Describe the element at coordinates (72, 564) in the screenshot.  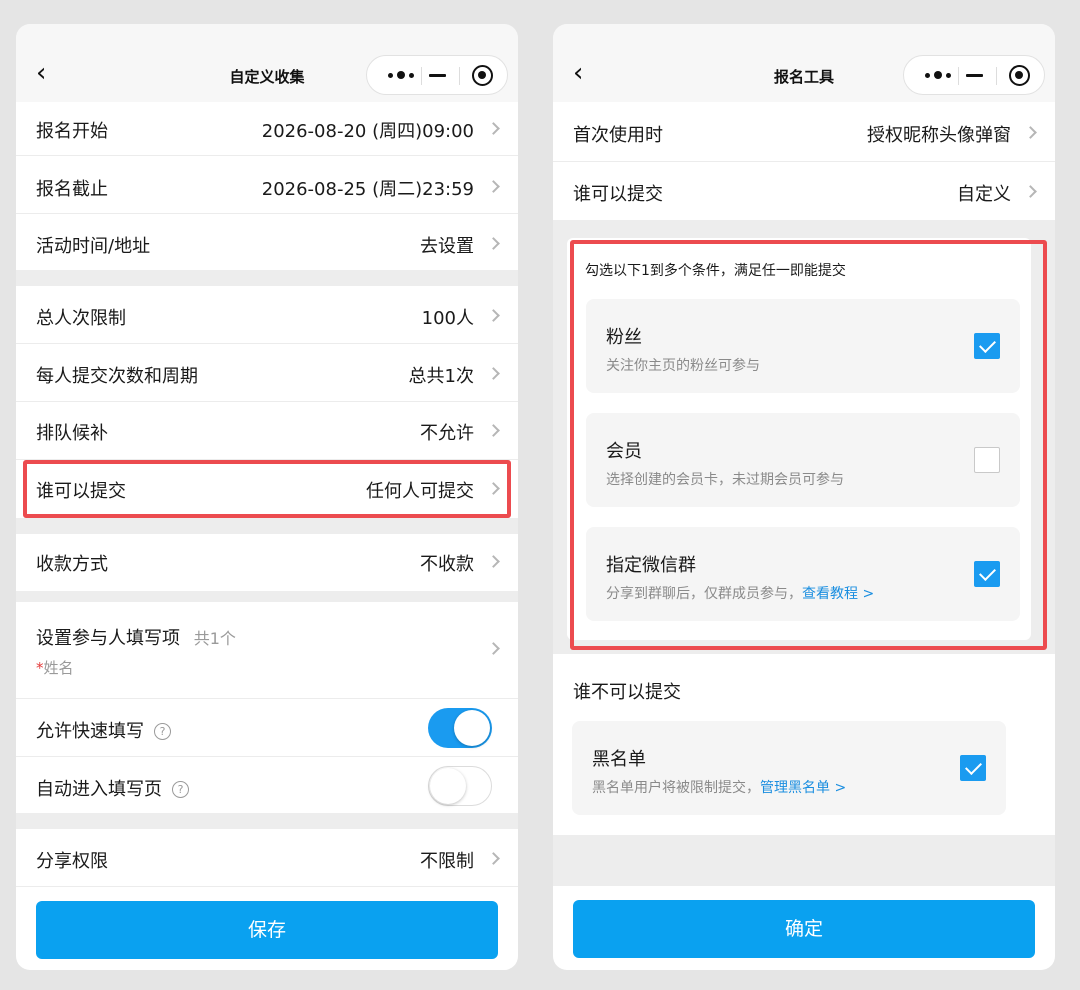
I see `row-label: 收款方式` at that location.